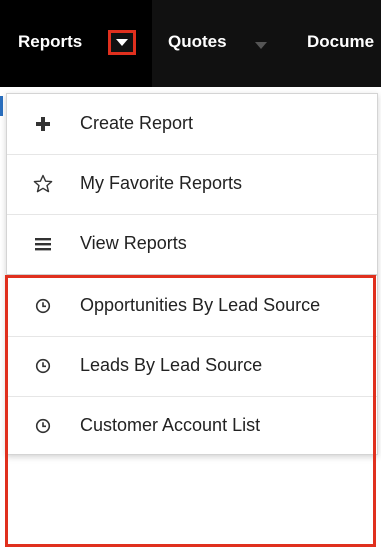 This screenshot has height=547, width=381. I want to click on nav-tab-quotes: Quotes, so click(222, 43).